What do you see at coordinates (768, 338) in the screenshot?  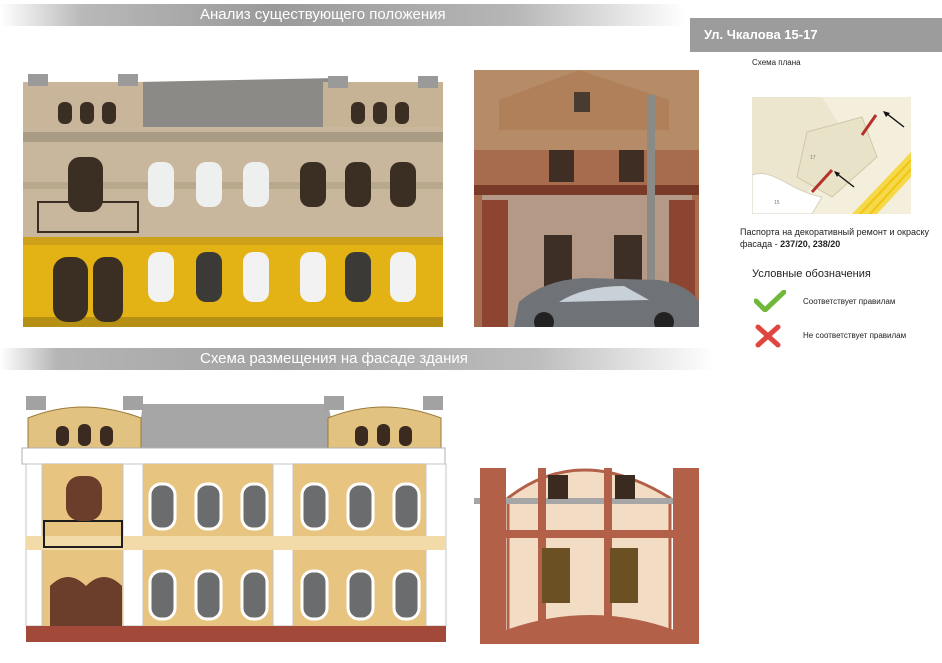 I see `cross-icon` at bounding box center [768, 338].